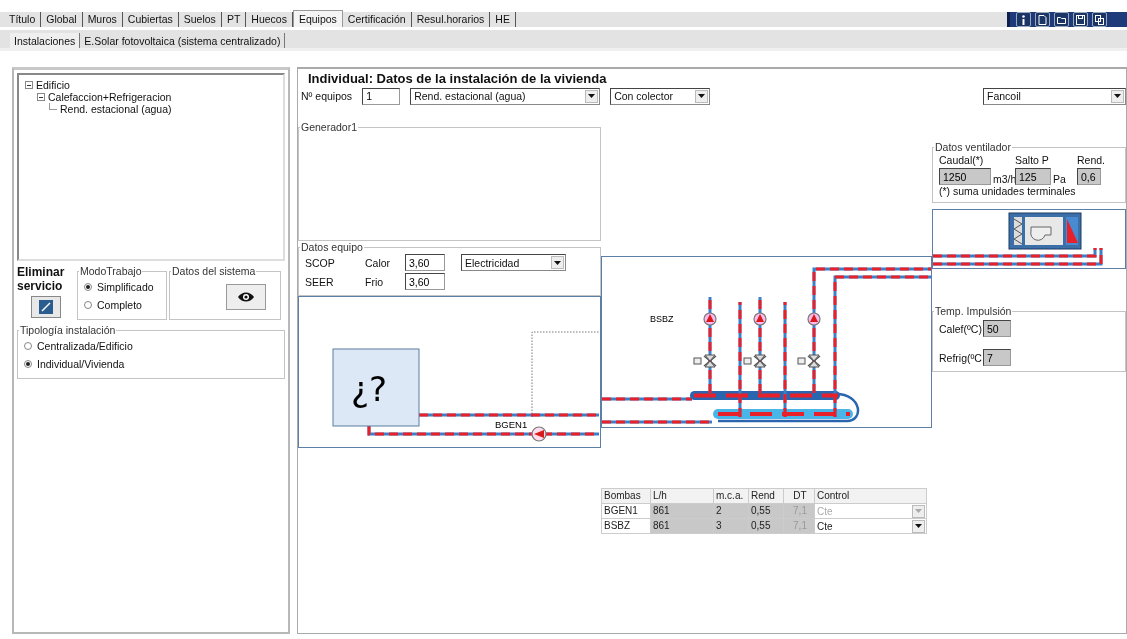 The width and height of the screenshot is (1127, 639). What do you see at coordinates (369, 389) in the screenshot?
I see `generator-symbol: ¿?` at bounding box center [369, 389].